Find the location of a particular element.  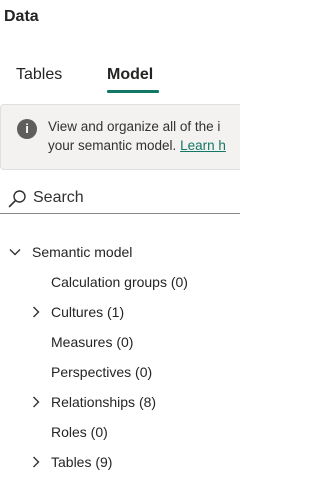

tree-node-relationships: Relationships (8) is located at coordinates (120, 402).